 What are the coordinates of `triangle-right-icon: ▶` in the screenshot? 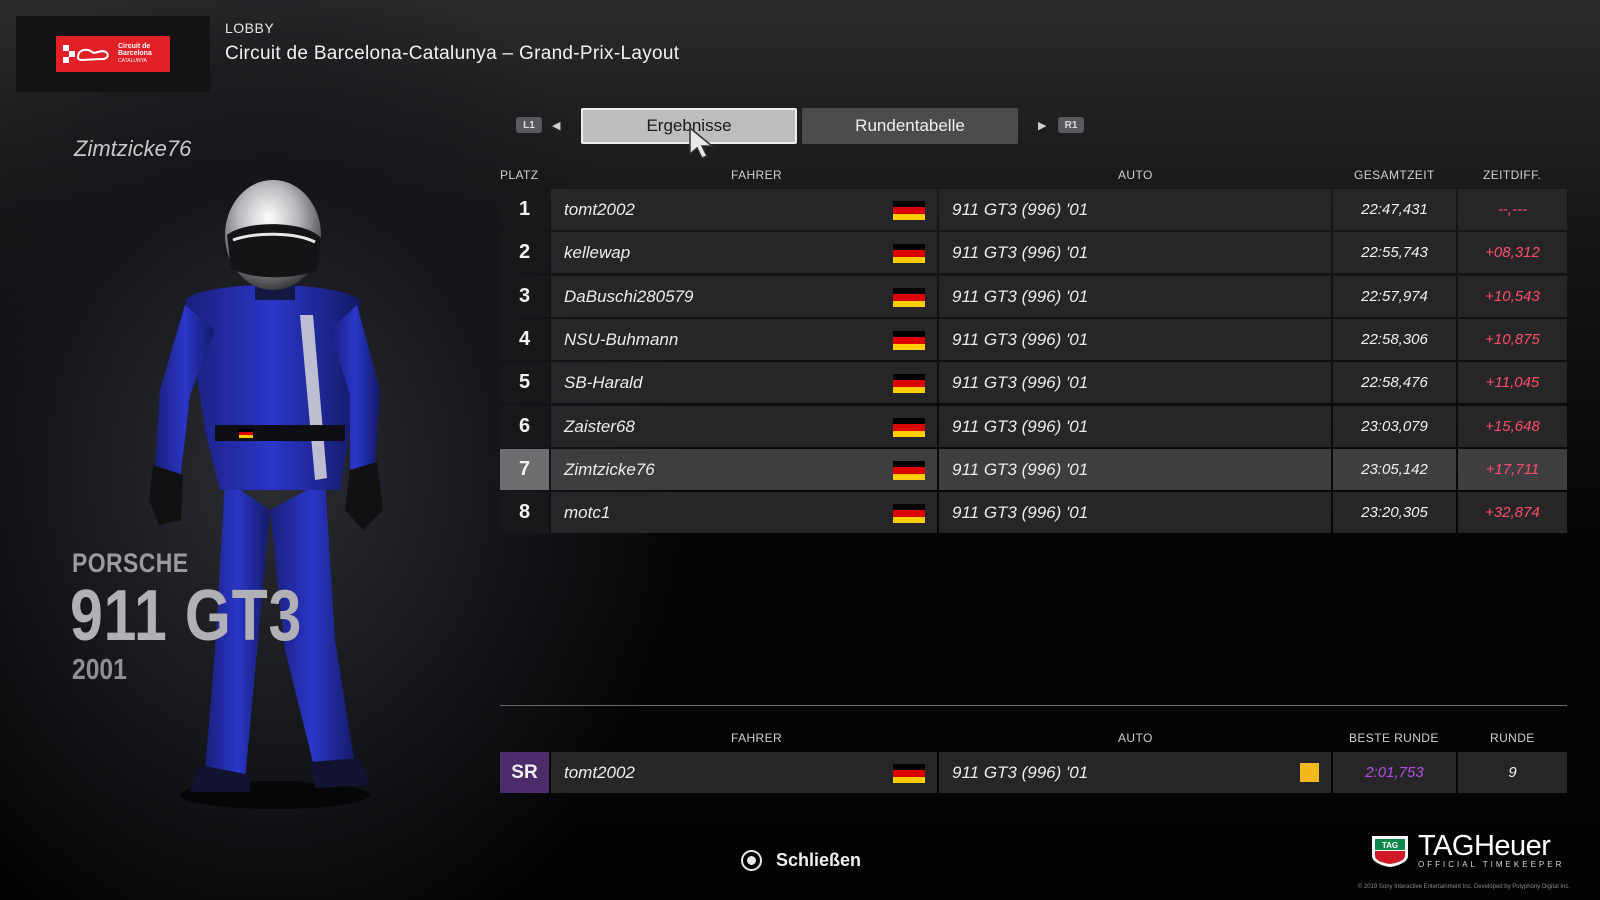 It's located at (1042, 125).